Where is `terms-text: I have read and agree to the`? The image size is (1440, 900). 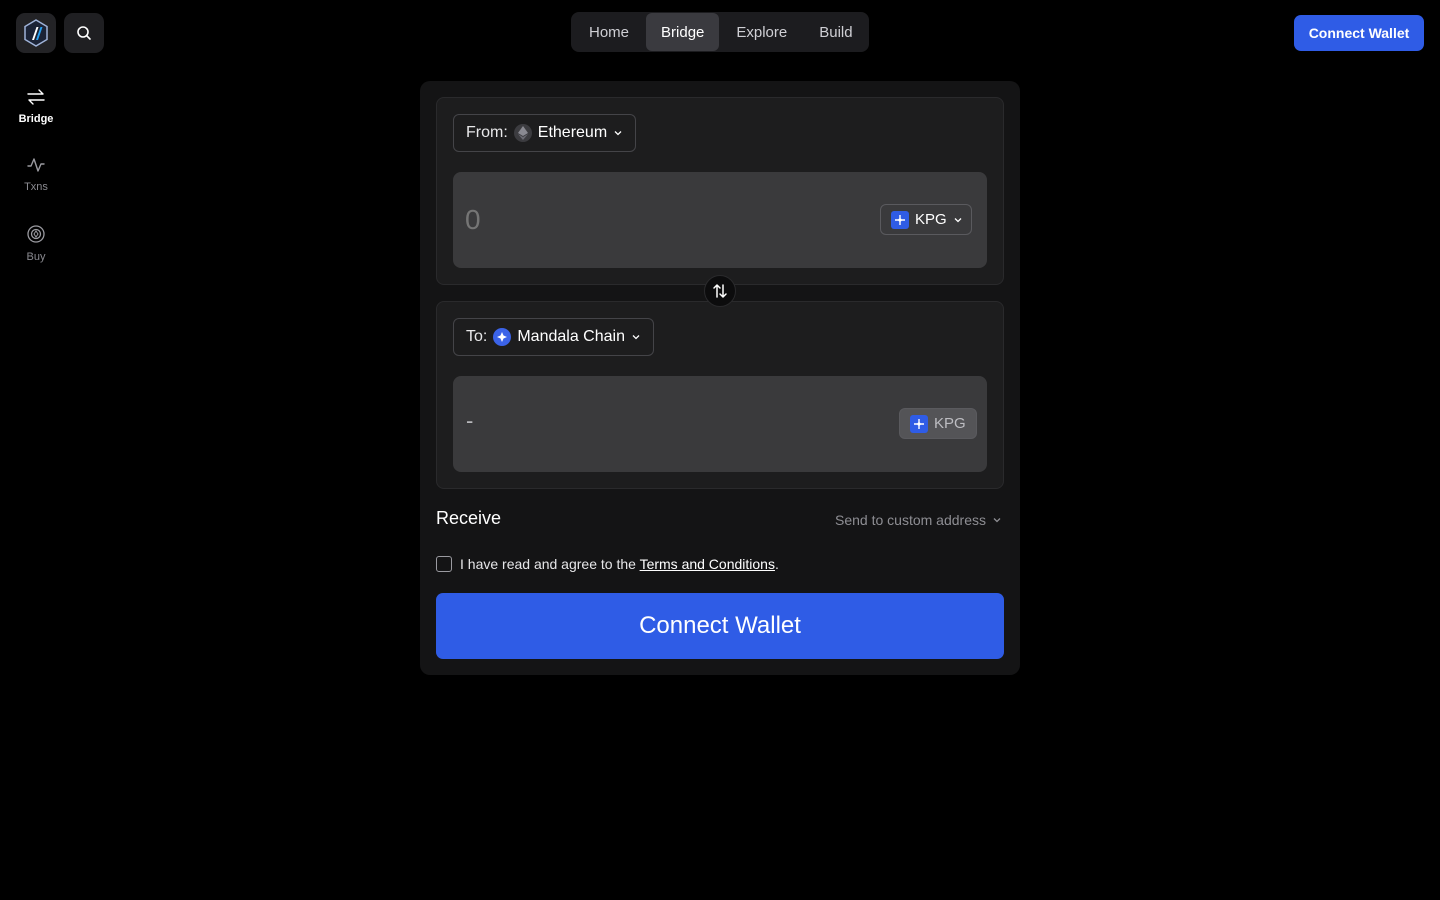
terms-text: I have read and agree to the is located at coordinates (548, 564).